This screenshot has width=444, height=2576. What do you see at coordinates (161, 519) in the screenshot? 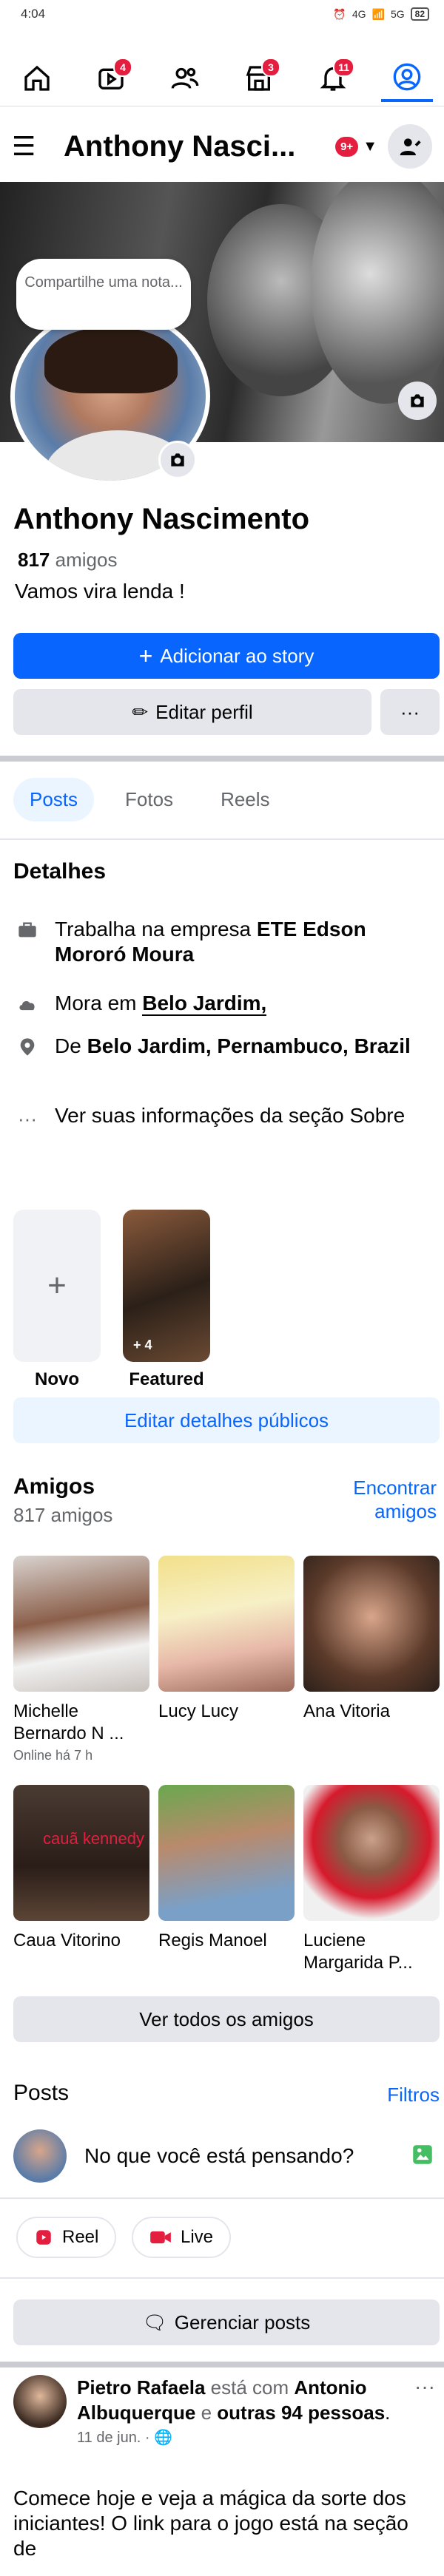
I see `profile-name: Anthony Nascimento` at bounding box center [161, 519].